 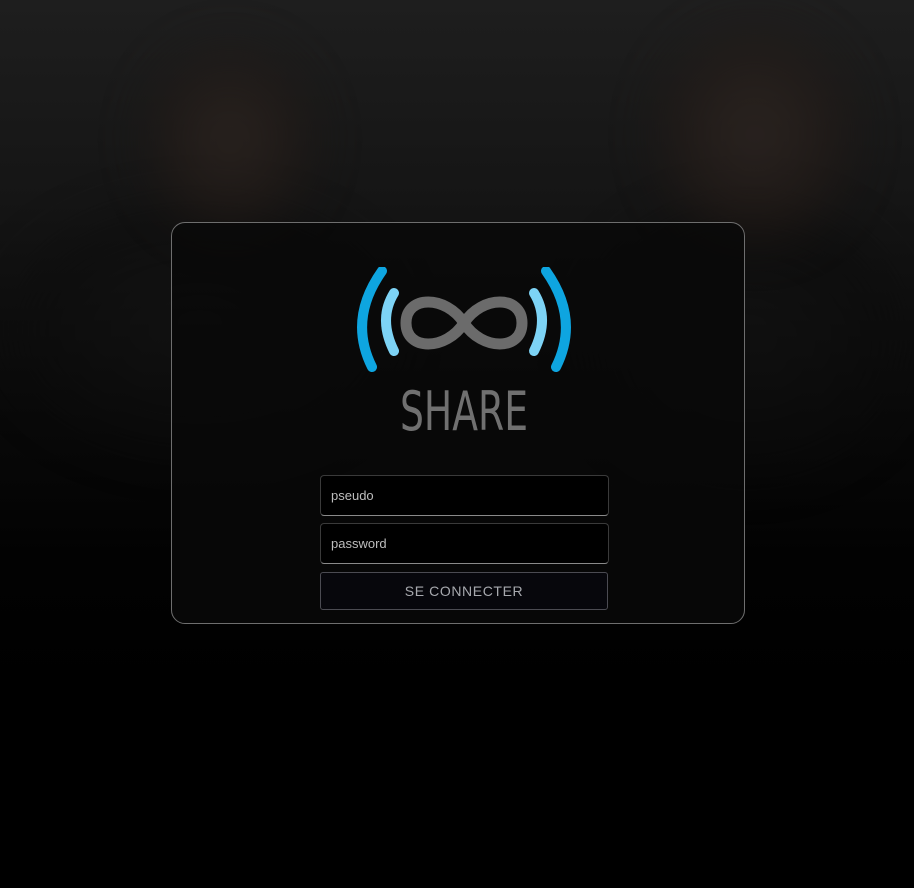 What do you see at coordinates (464, 352) in the screenshot?
I see `infinity-broadcast-logo-icon: SHARE` at bounding box center [464, 352].